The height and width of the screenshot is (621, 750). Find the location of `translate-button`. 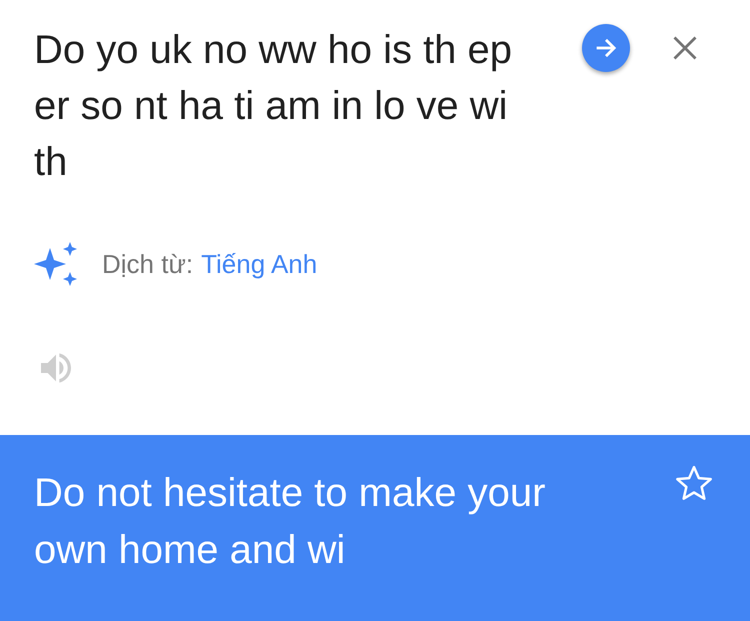

translate-button is located at coordinates (606, 48).